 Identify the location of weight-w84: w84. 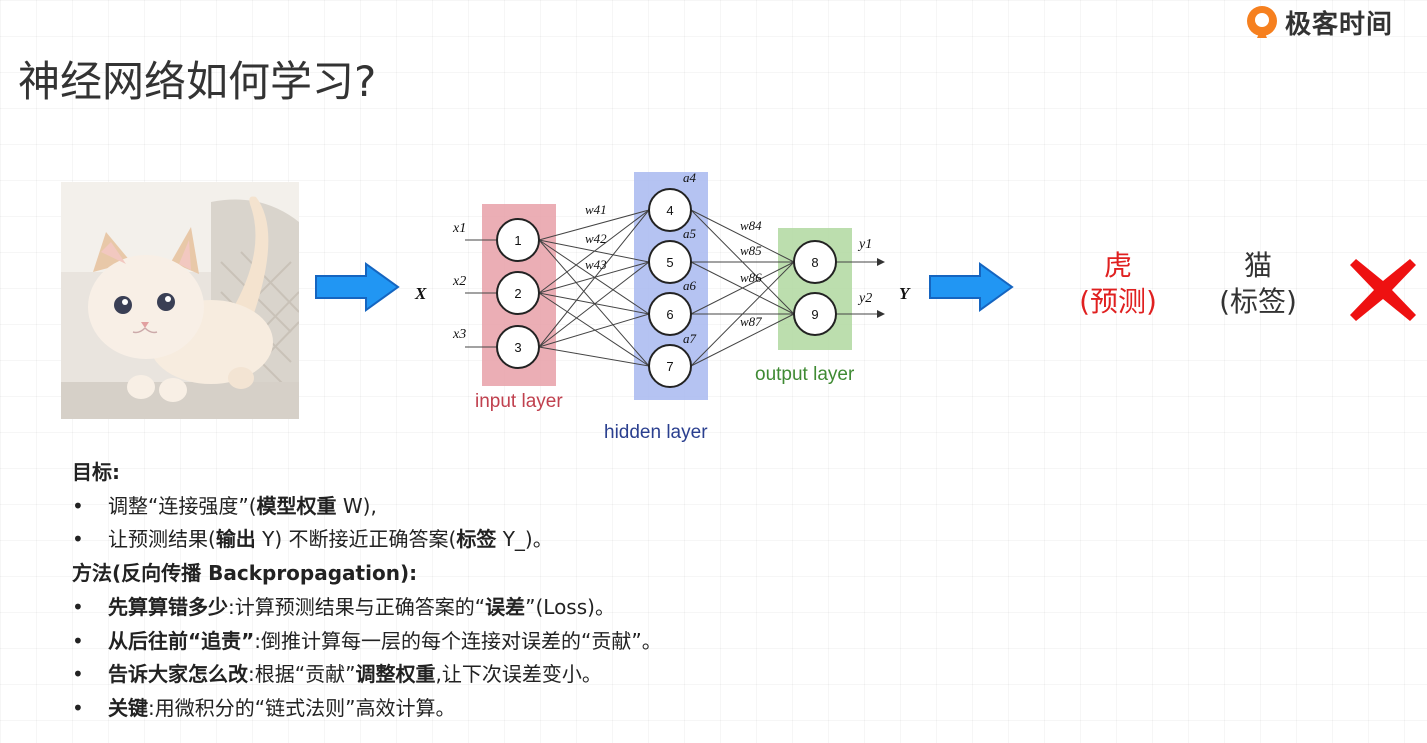
(751, 225).